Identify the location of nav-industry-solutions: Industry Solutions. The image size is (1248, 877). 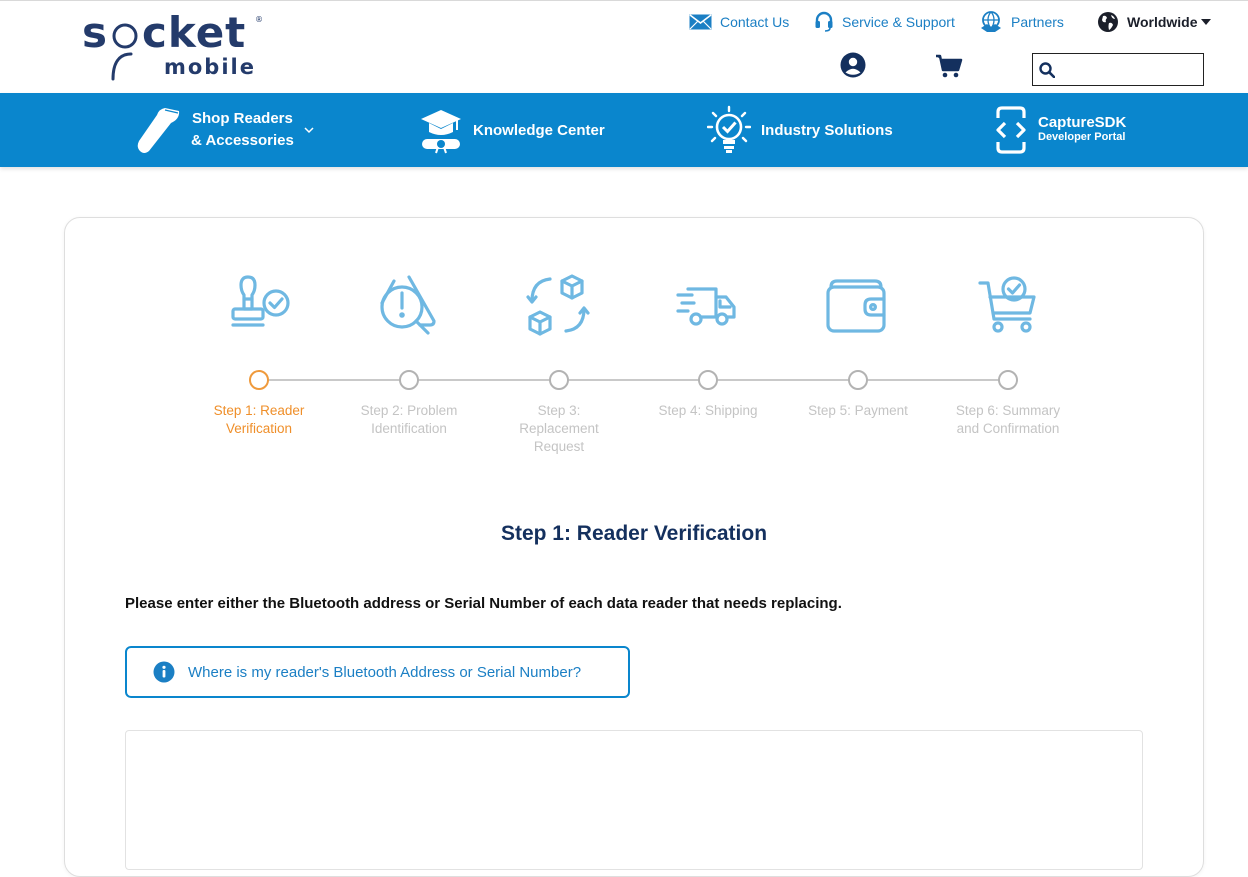
(800, 130).